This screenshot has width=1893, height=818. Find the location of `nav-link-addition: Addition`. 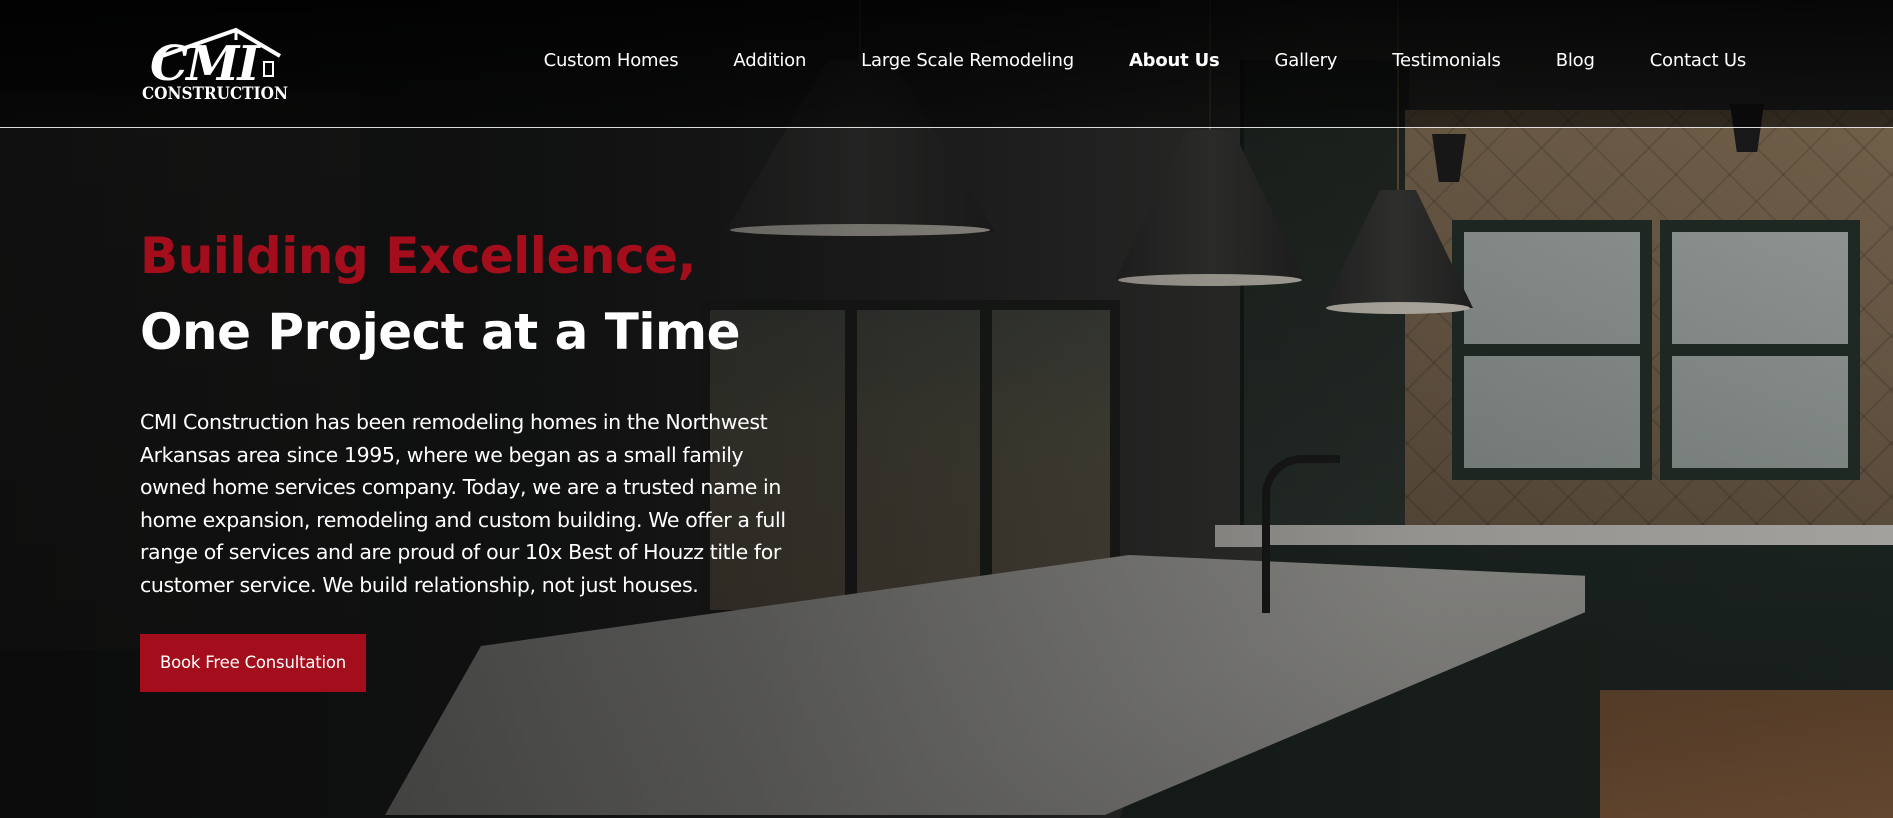

nav-link-addition: Addition is located at coordinates (769, 60).